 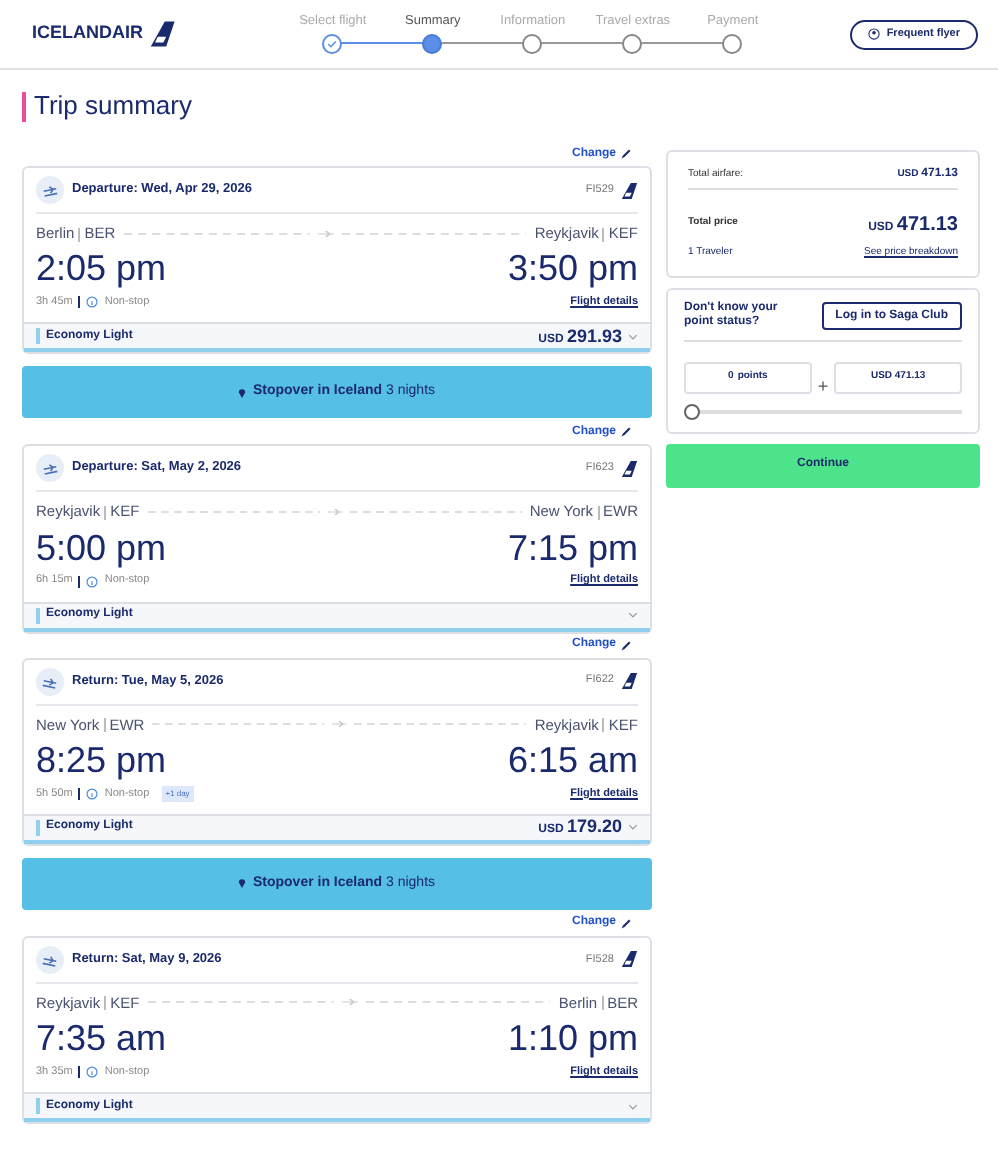 What do you see at coordinates (101, 1039) in the screenshot?
I see `departure-time: 7:35 am` at bounding box center [101, 1039].